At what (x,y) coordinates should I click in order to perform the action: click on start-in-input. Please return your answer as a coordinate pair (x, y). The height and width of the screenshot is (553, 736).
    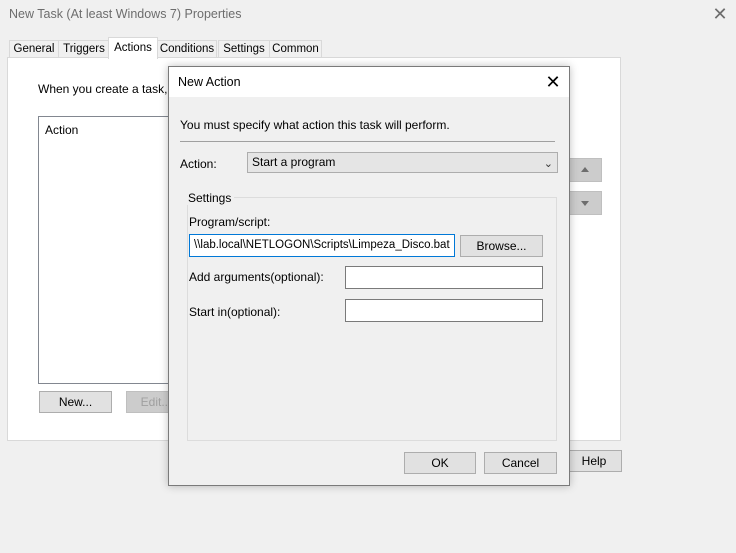
    Looking at the image, I should click on (444, 310).